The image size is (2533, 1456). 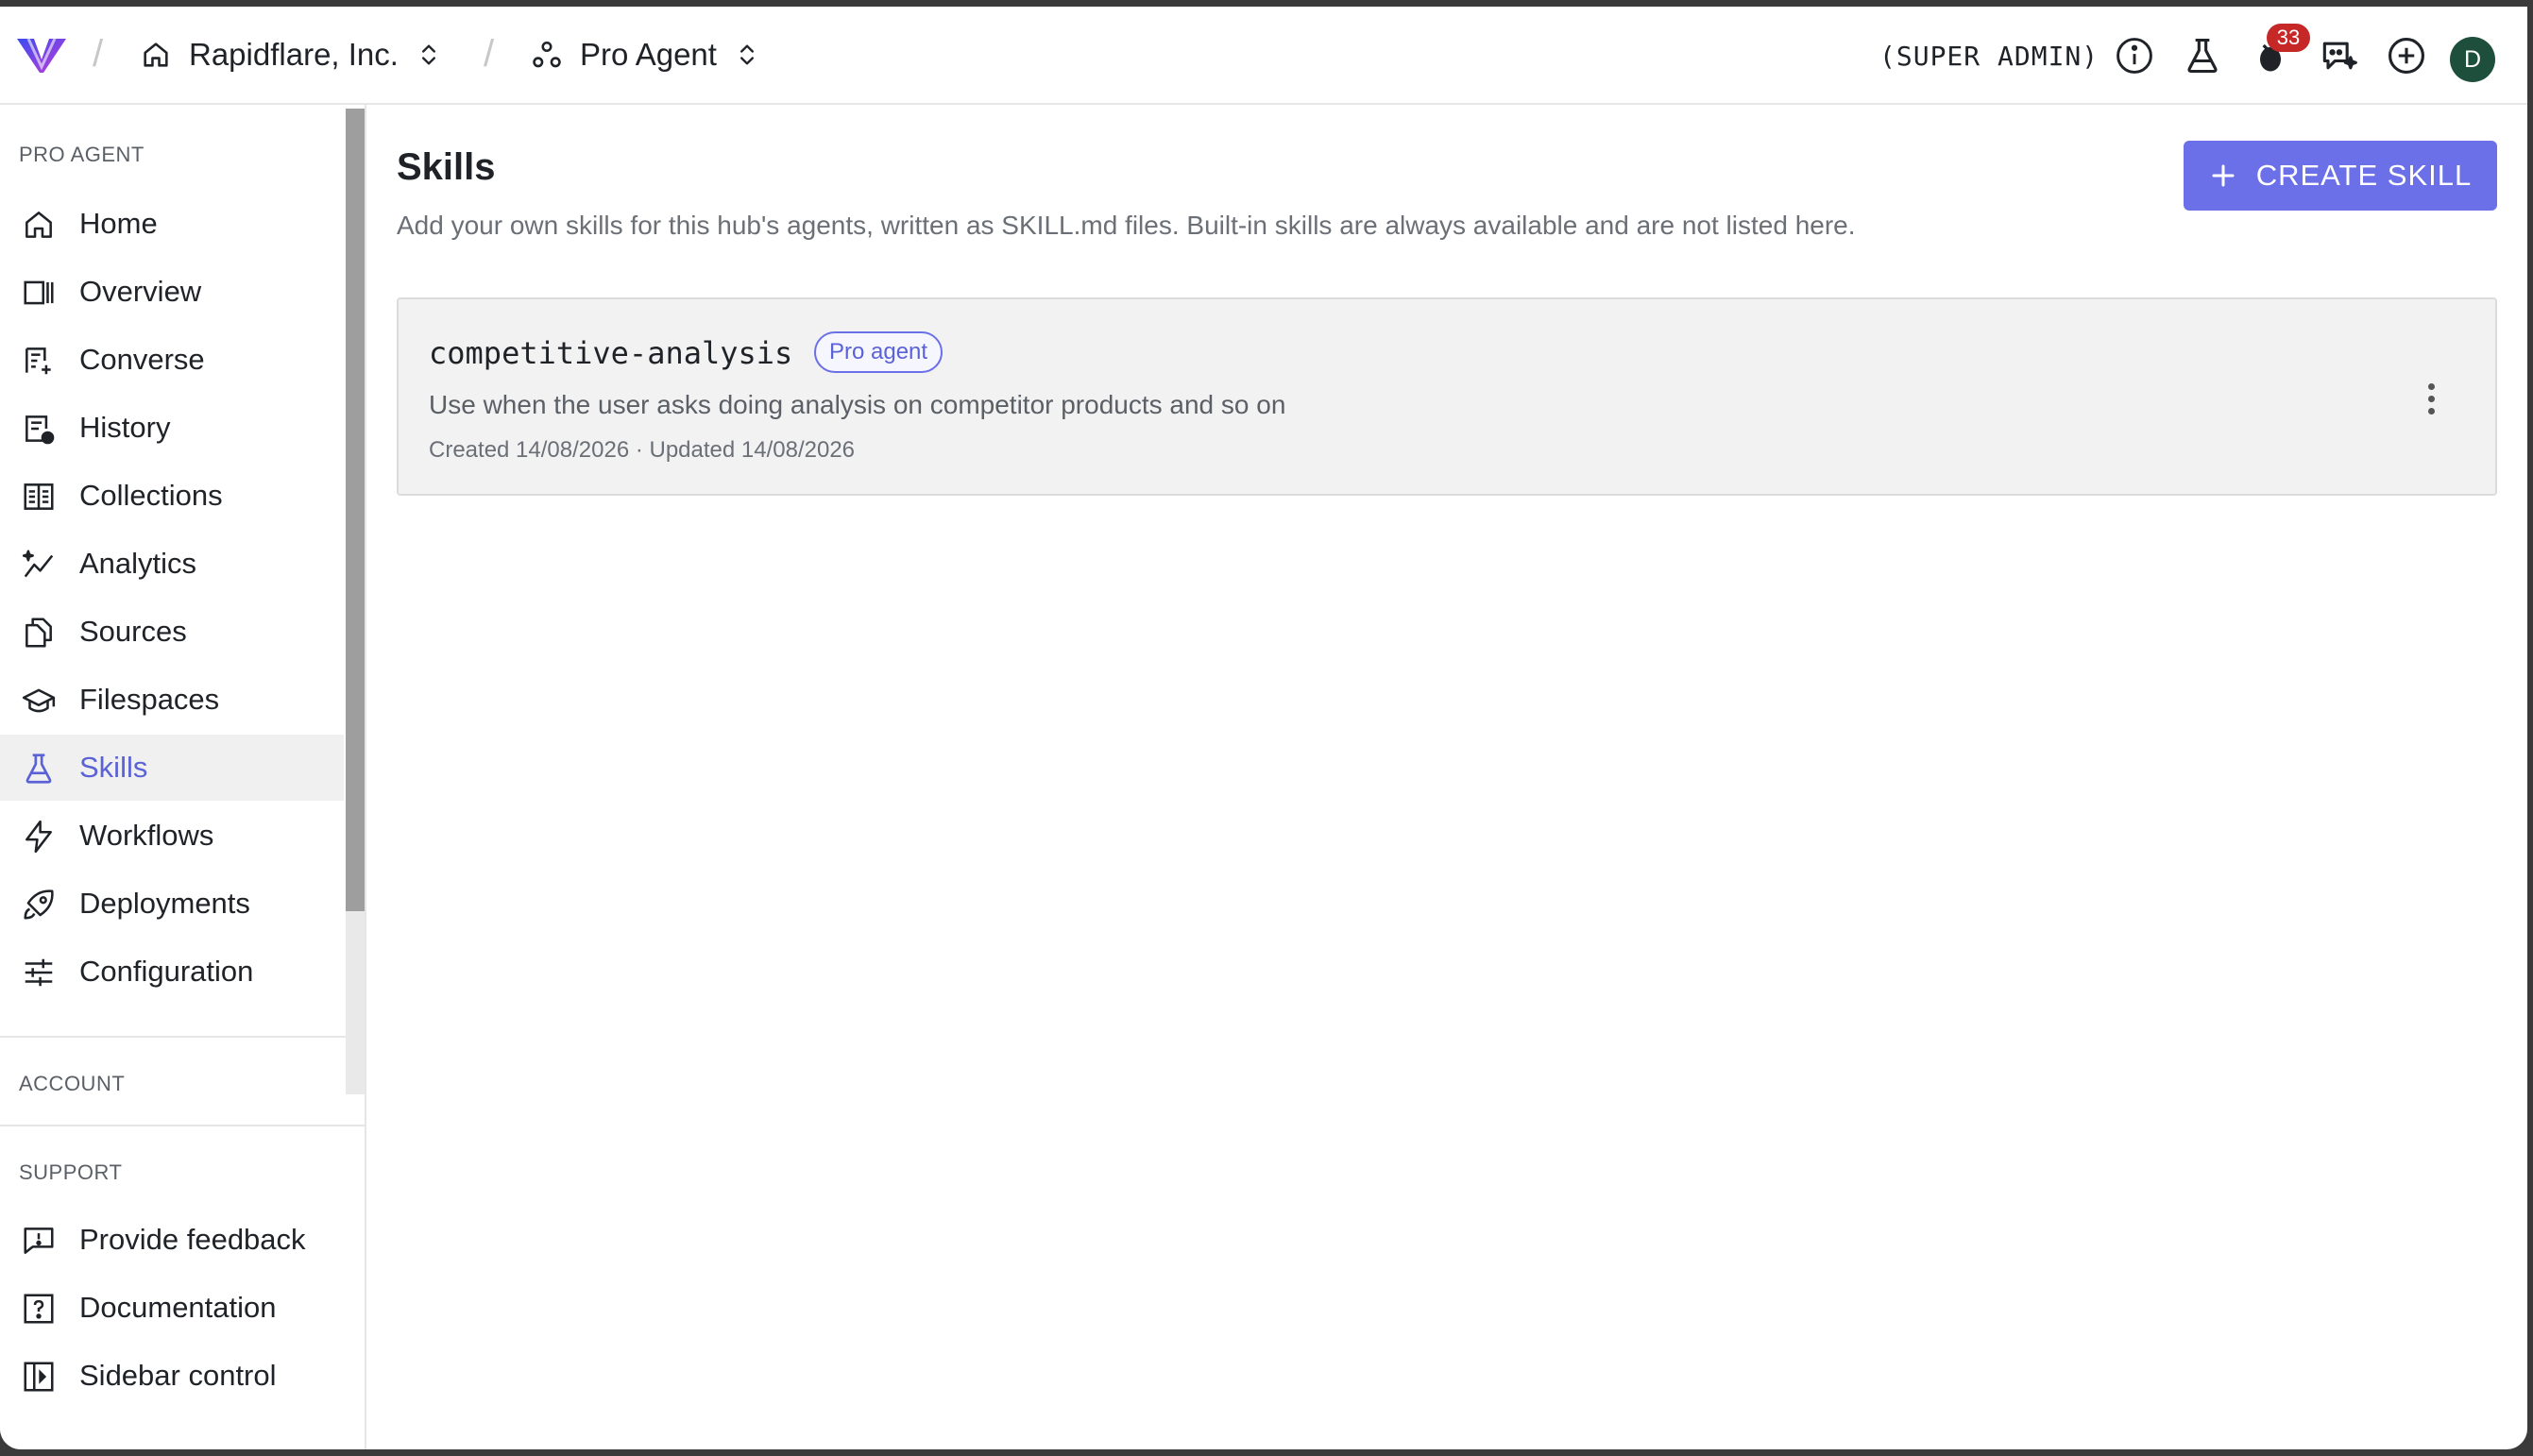 What do you see at coordinates (642, 450) in the screenshot?
I see `skill-timestamps: Created 14/08/2026 · Updated 14/08/2026` at bounding box center [642, 450].